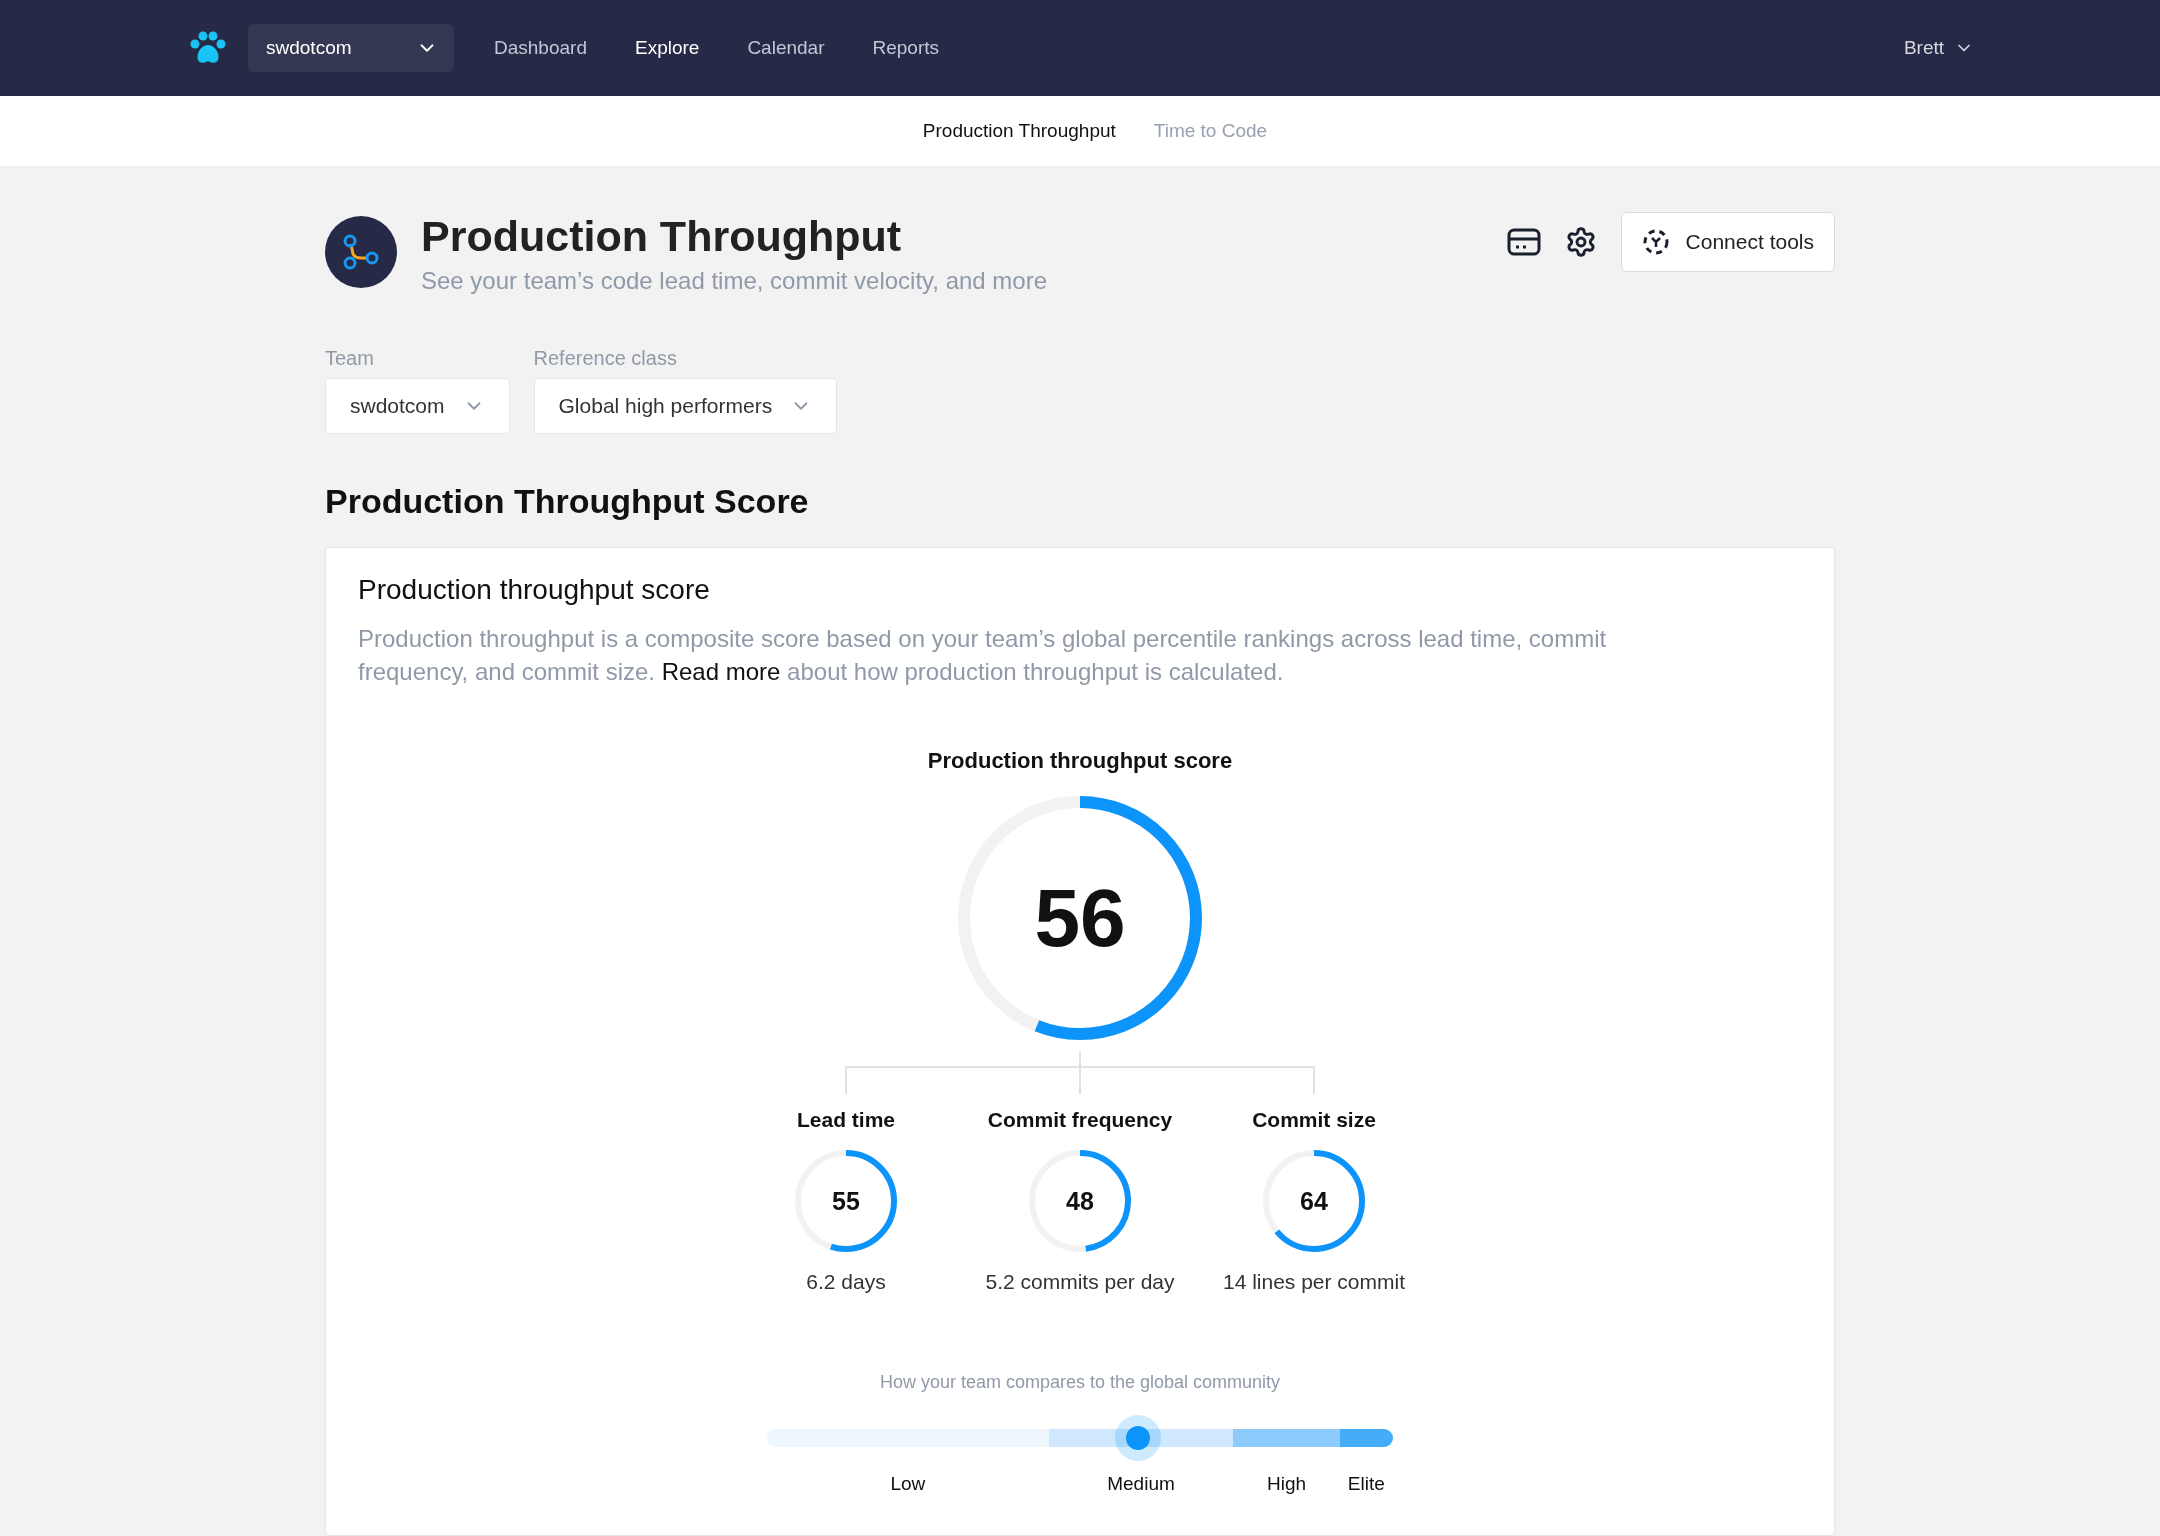  Describe the element at coordinates (1314, 1282) in the screenshot. I see `metric-reading: 14 lines per commit` at that location.